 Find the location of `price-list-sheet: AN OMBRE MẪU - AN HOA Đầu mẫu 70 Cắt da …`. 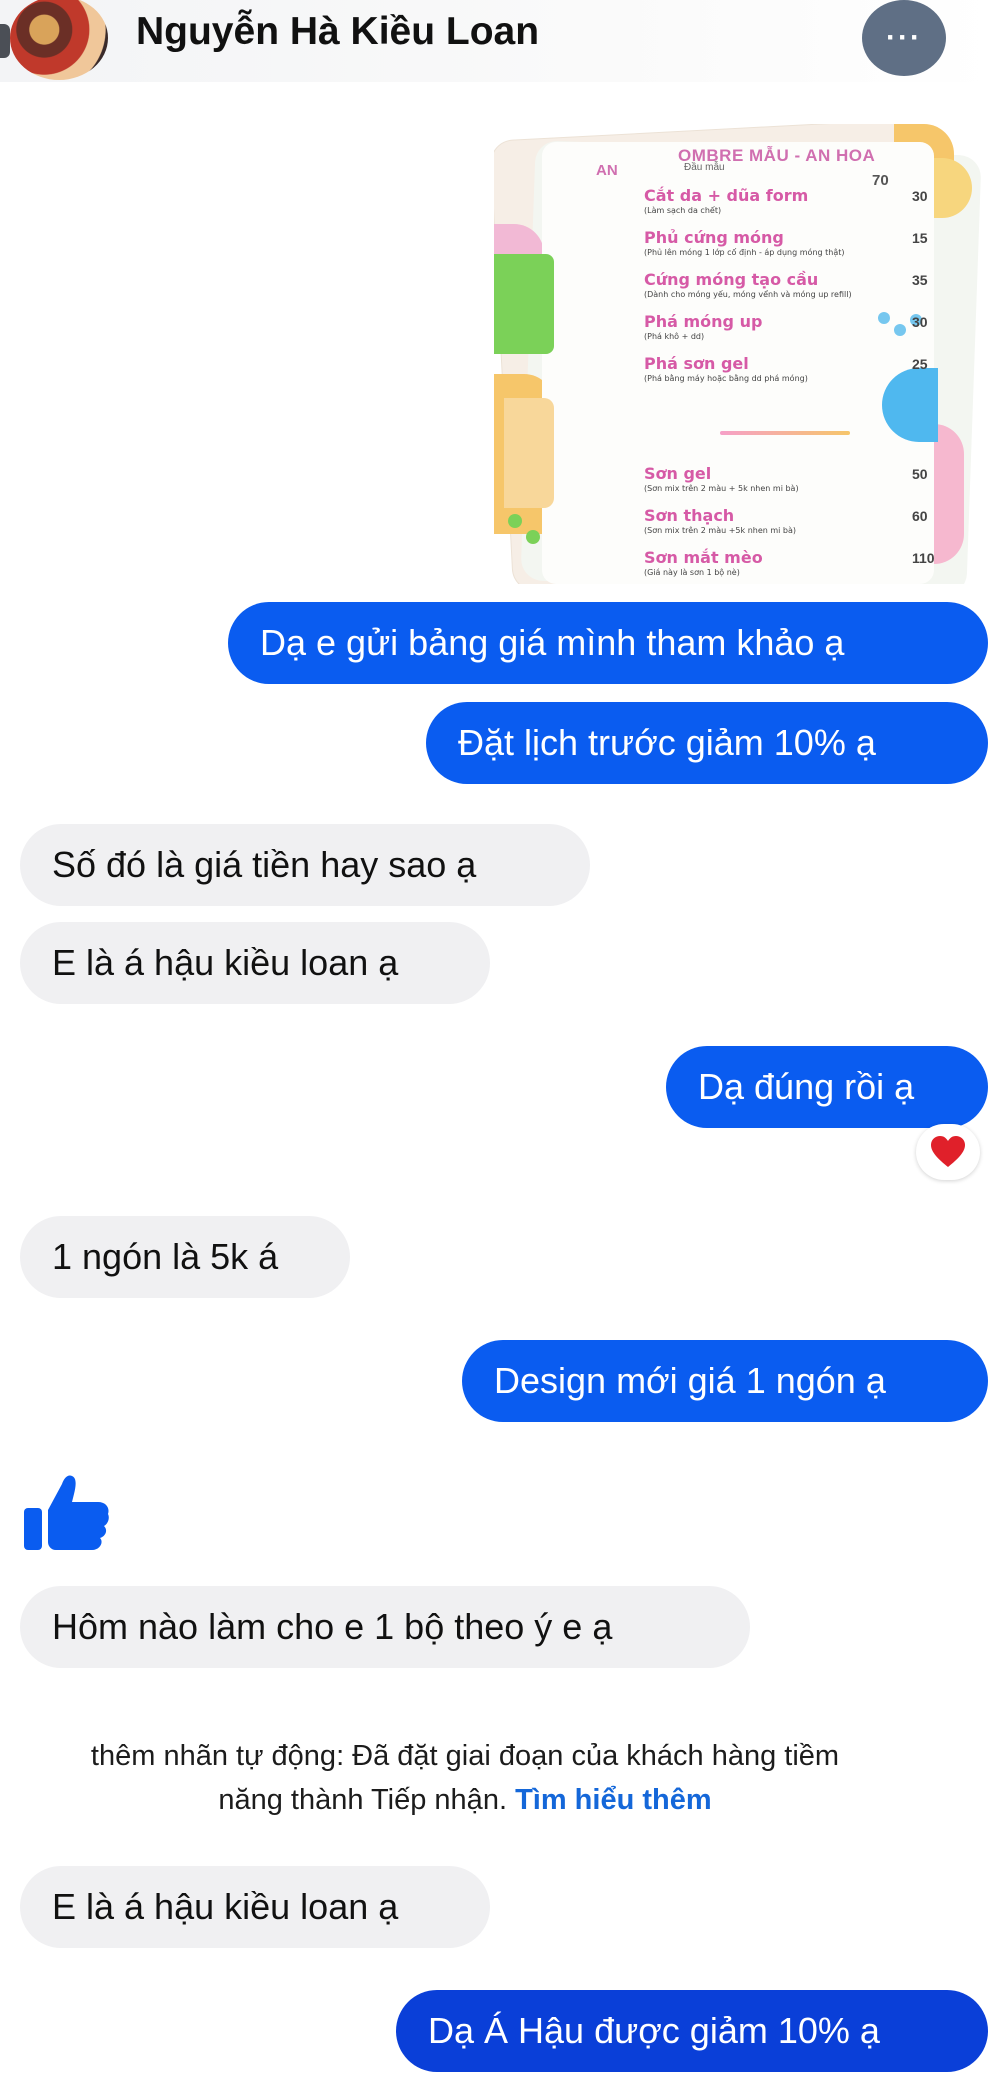

price-list-sheet: AN OMBRE MẪU - AN HOA Đầu mẫu 70 Cắt da … is located at coordinates (716, 363).